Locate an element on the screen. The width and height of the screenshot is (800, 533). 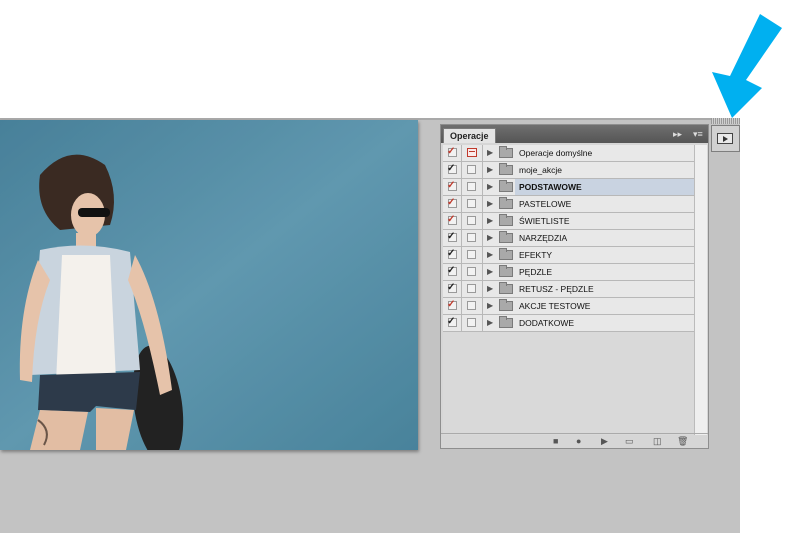
action-row: ✓ ▶ PODSTAWOWE is located at coordinates (568, 187).